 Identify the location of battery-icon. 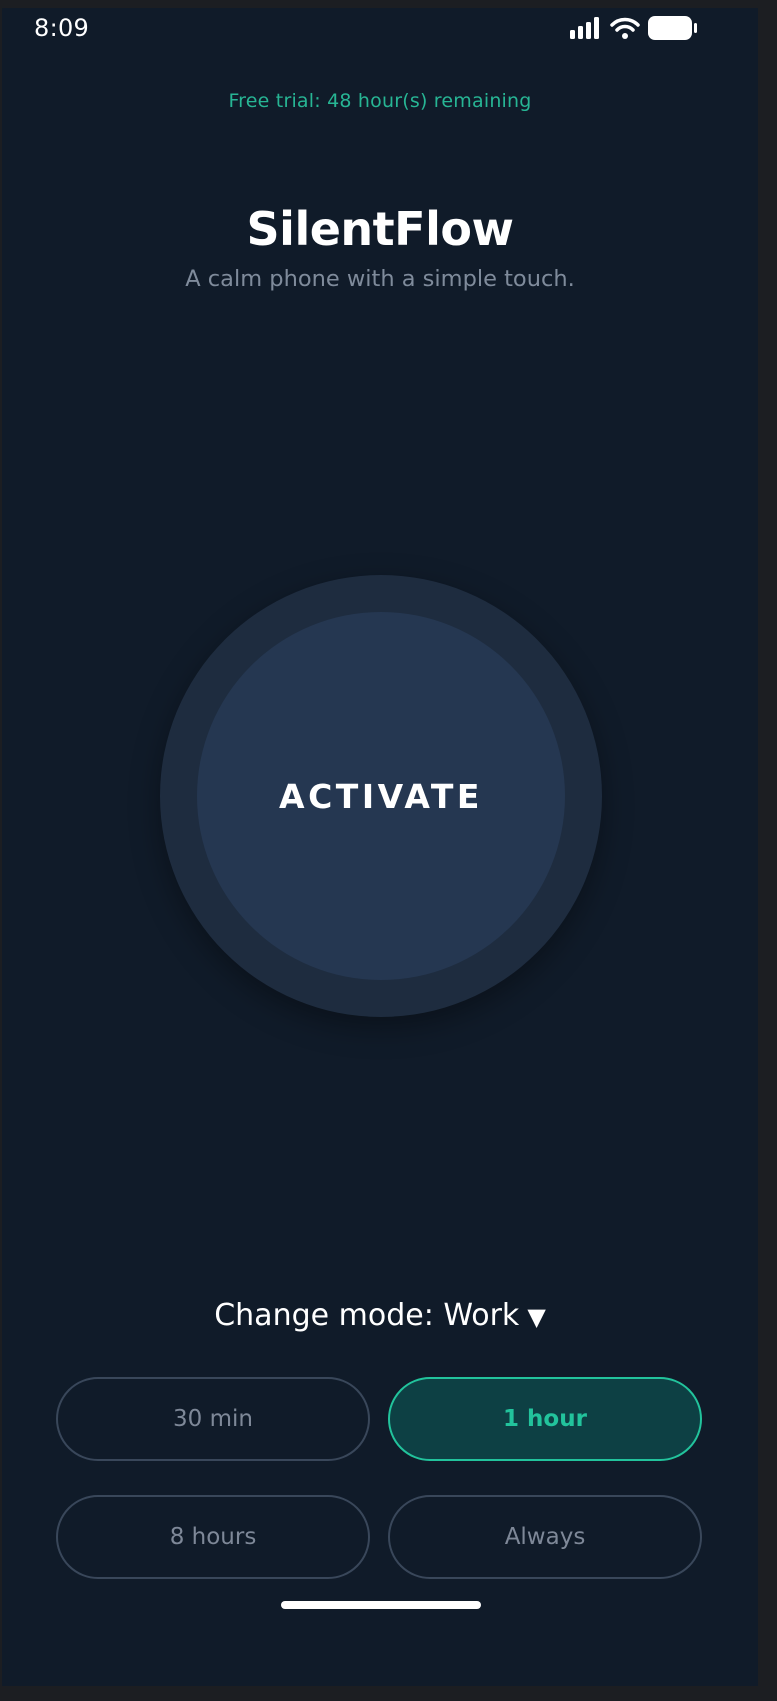
(673, 30).